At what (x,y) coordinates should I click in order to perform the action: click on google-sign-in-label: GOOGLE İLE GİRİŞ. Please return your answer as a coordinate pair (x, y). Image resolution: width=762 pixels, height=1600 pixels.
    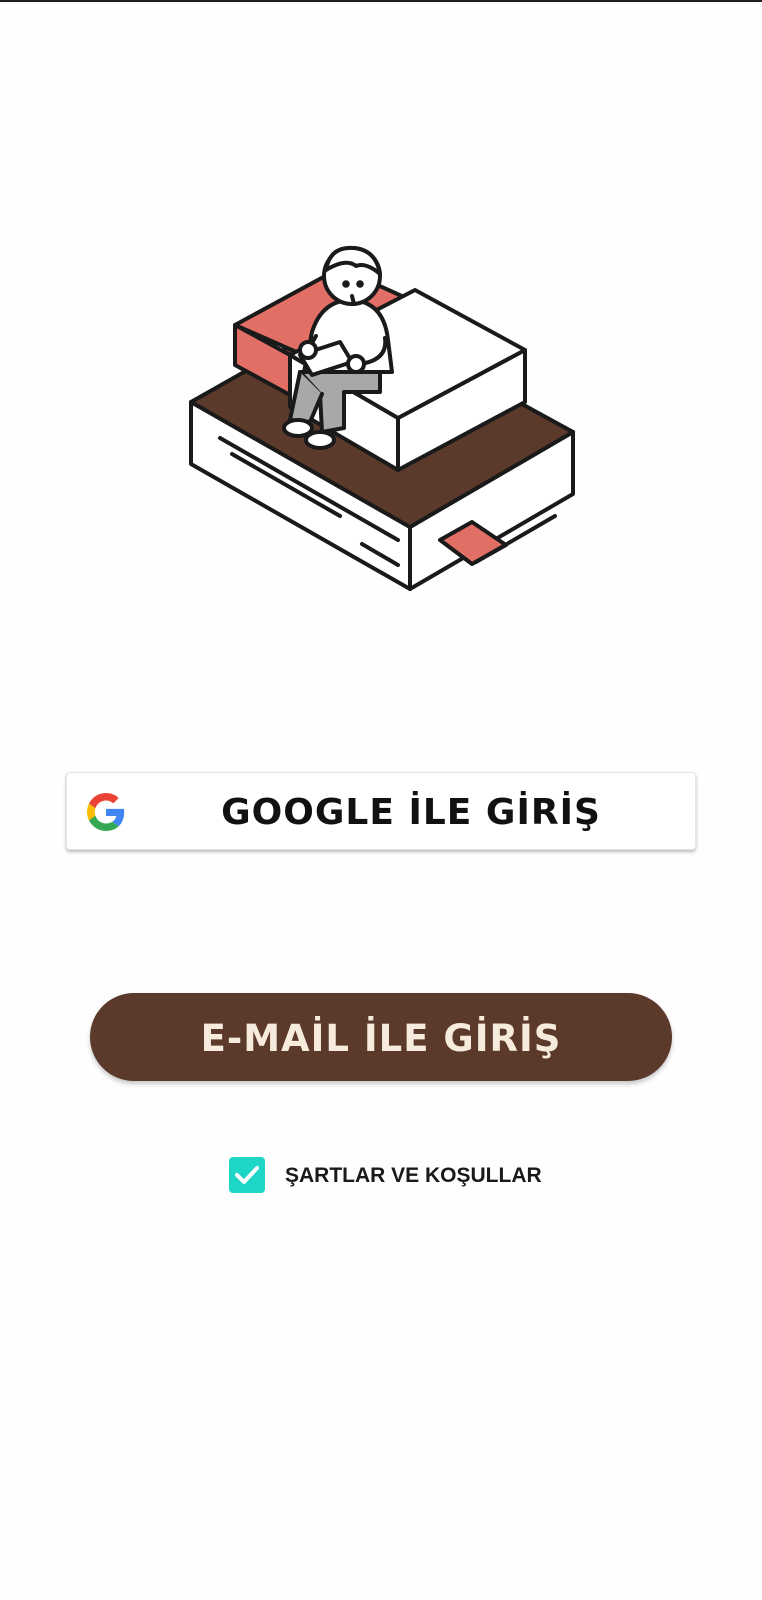
    Looking at the image, I should click on (411, 812).